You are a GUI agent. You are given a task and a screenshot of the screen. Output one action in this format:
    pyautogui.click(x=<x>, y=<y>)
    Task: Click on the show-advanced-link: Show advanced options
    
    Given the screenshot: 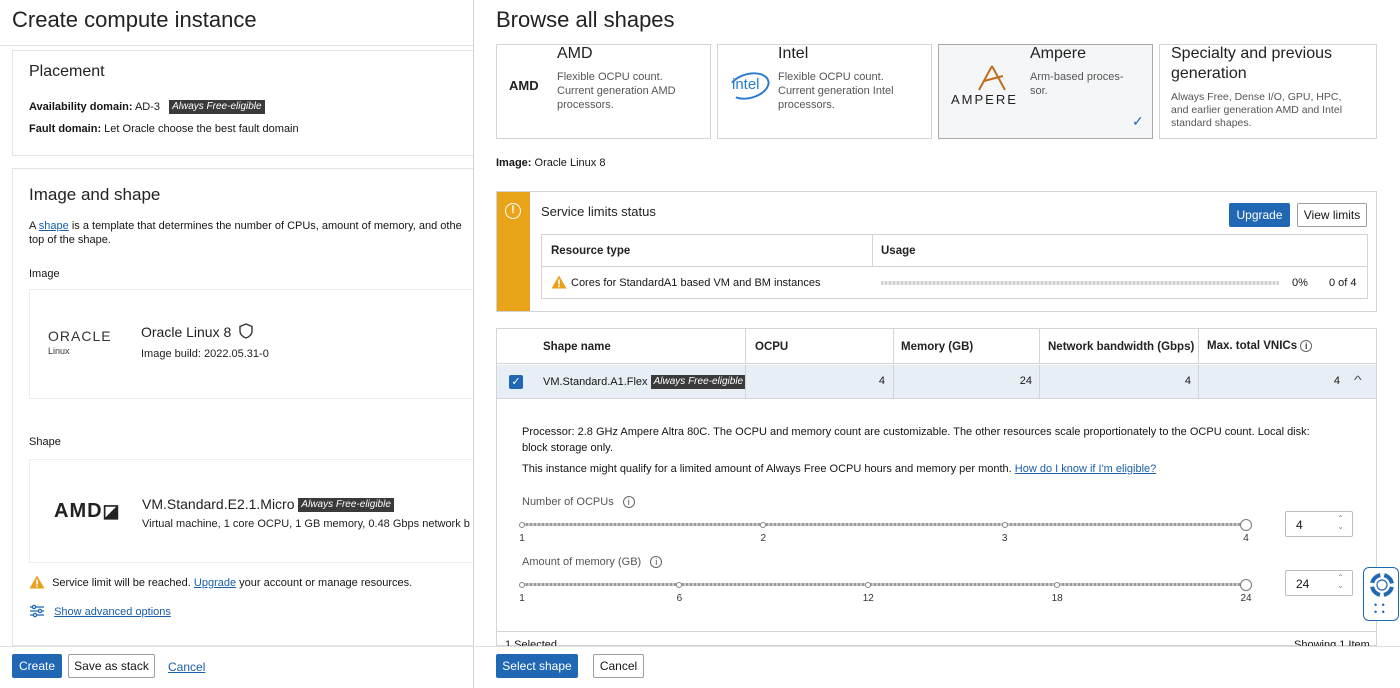 What is the action you would take?
    pyautogui.click(x=112, y=612)
    